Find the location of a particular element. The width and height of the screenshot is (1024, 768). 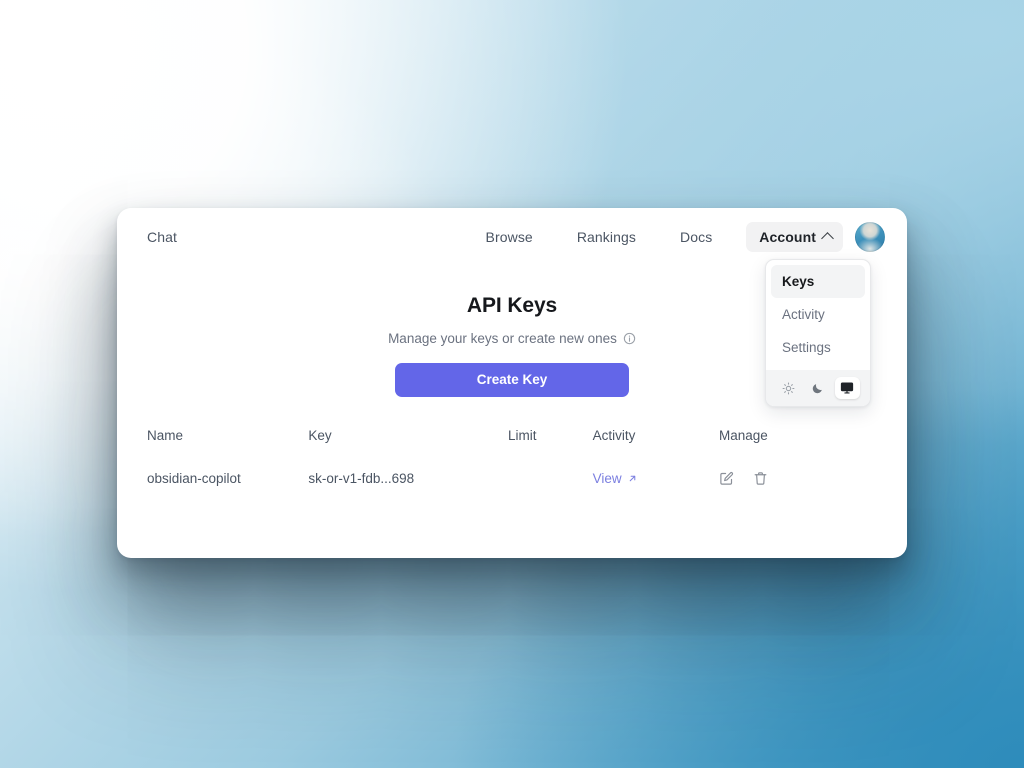

column-header-manage: Manage is located at coordinates (743, 435).